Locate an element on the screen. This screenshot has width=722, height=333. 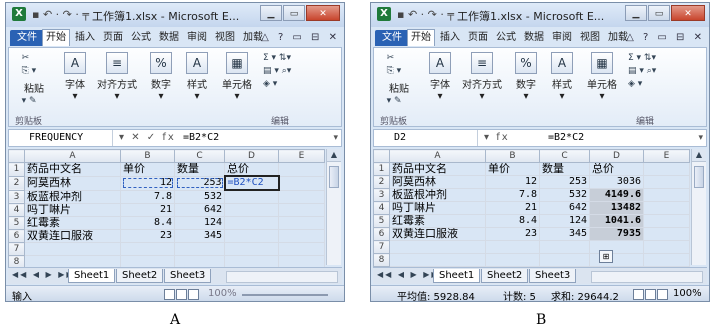
minimize-button: ▁ is located at coordinates (271, 13).